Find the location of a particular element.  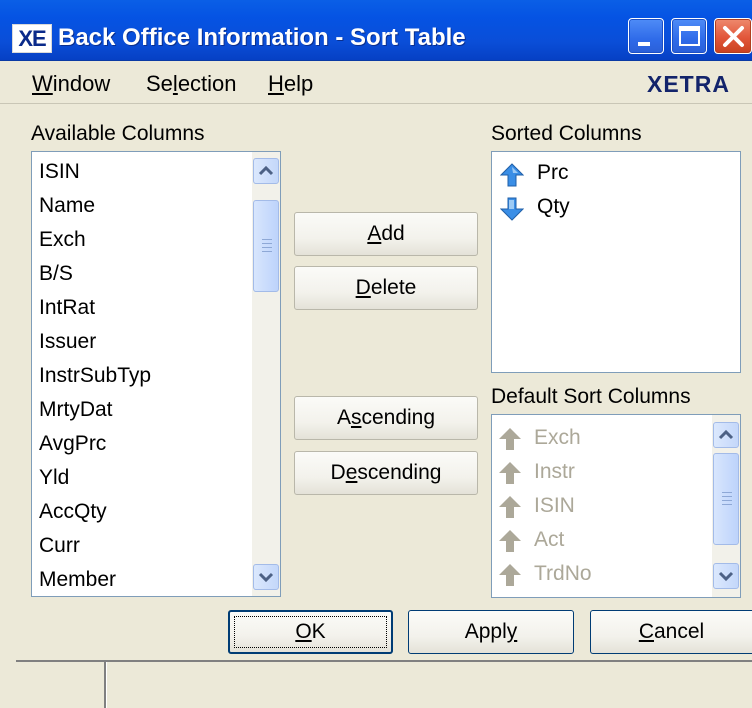

minimize-button is located at coordinates (646, 36).